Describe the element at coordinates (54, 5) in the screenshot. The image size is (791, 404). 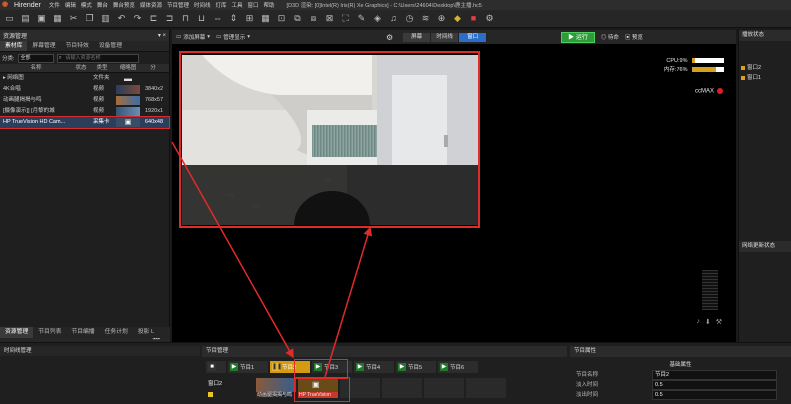
I see `menu-file: 文件` at that location.